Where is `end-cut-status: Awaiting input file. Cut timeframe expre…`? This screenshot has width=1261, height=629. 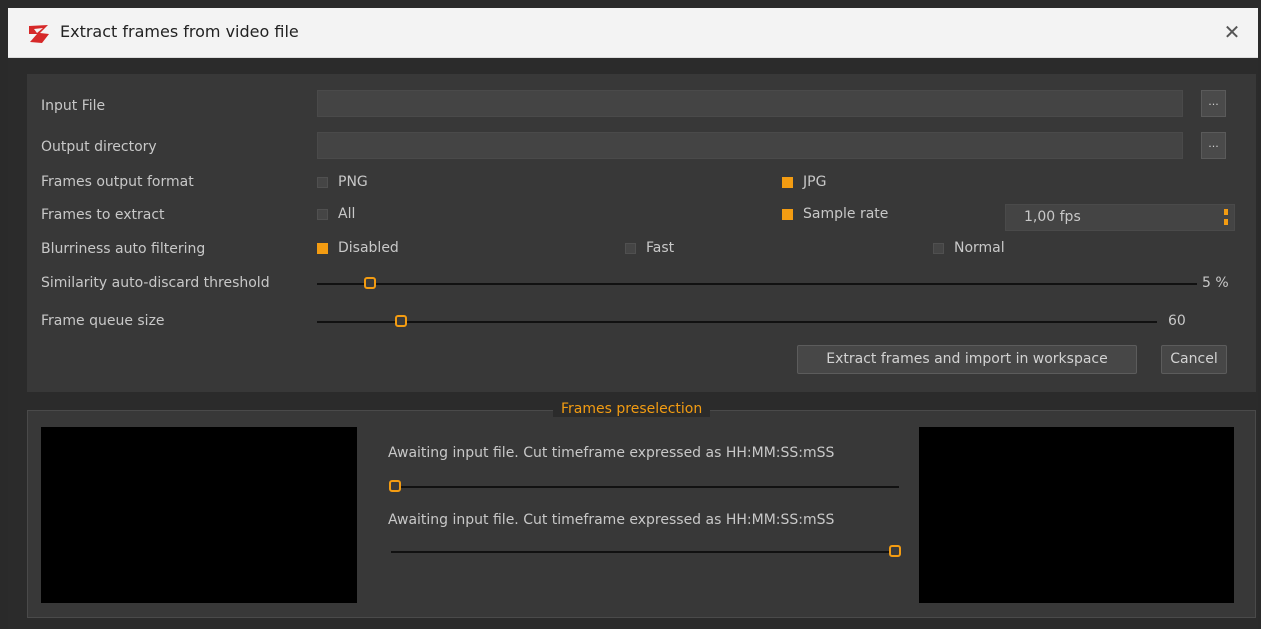 end-cut-status: Awaiting input file. Cut timeframe expre… is located at coordinates (611, 520).